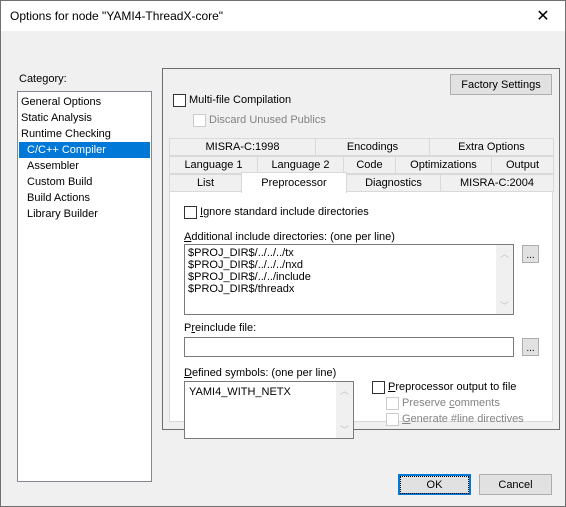 This screenshot has height=507, width=566. What do you see at coordinates (369, 165) in the screenshot?
I see `tab-code: Code` at bounding box center [369, 165].